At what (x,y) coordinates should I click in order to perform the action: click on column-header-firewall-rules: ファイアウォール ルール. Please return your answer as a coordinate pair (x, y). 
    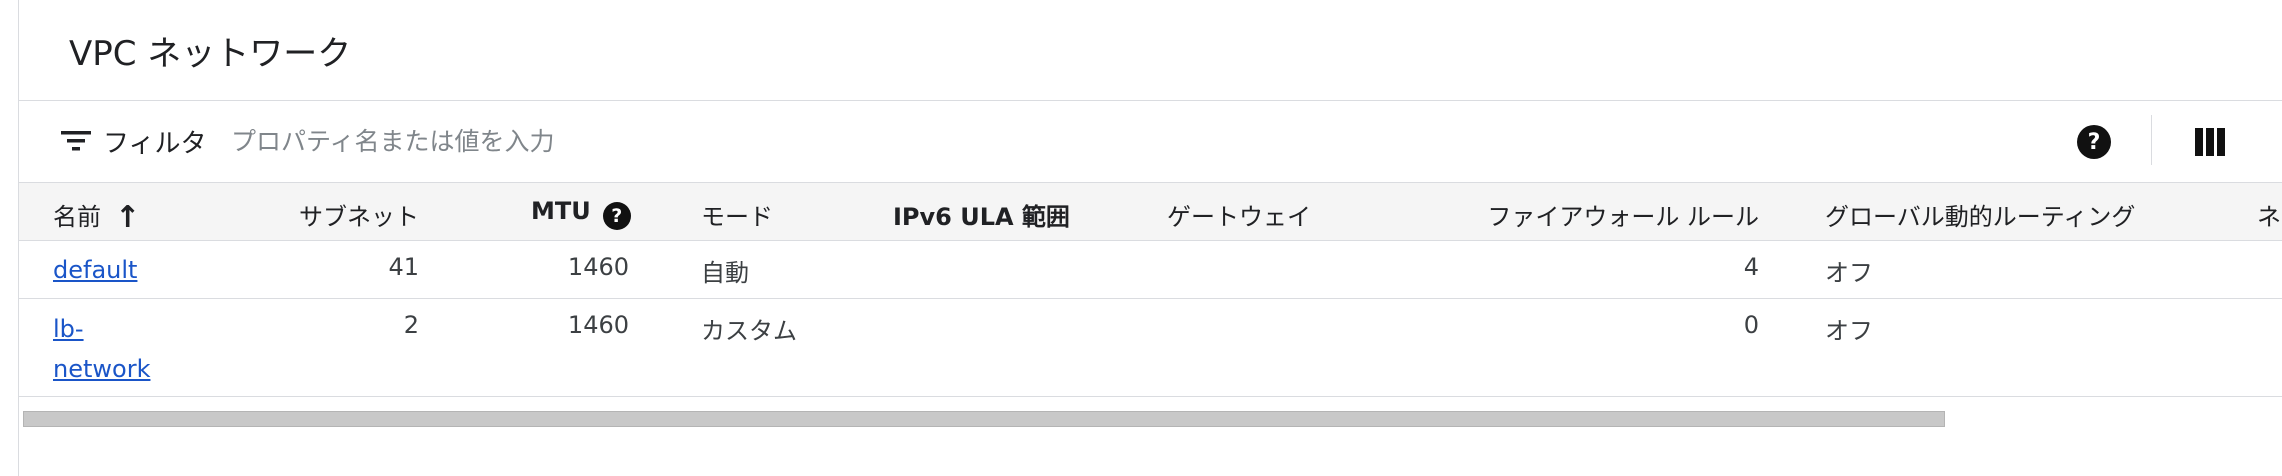
    Looking at the image, I should click on (1609, 214).